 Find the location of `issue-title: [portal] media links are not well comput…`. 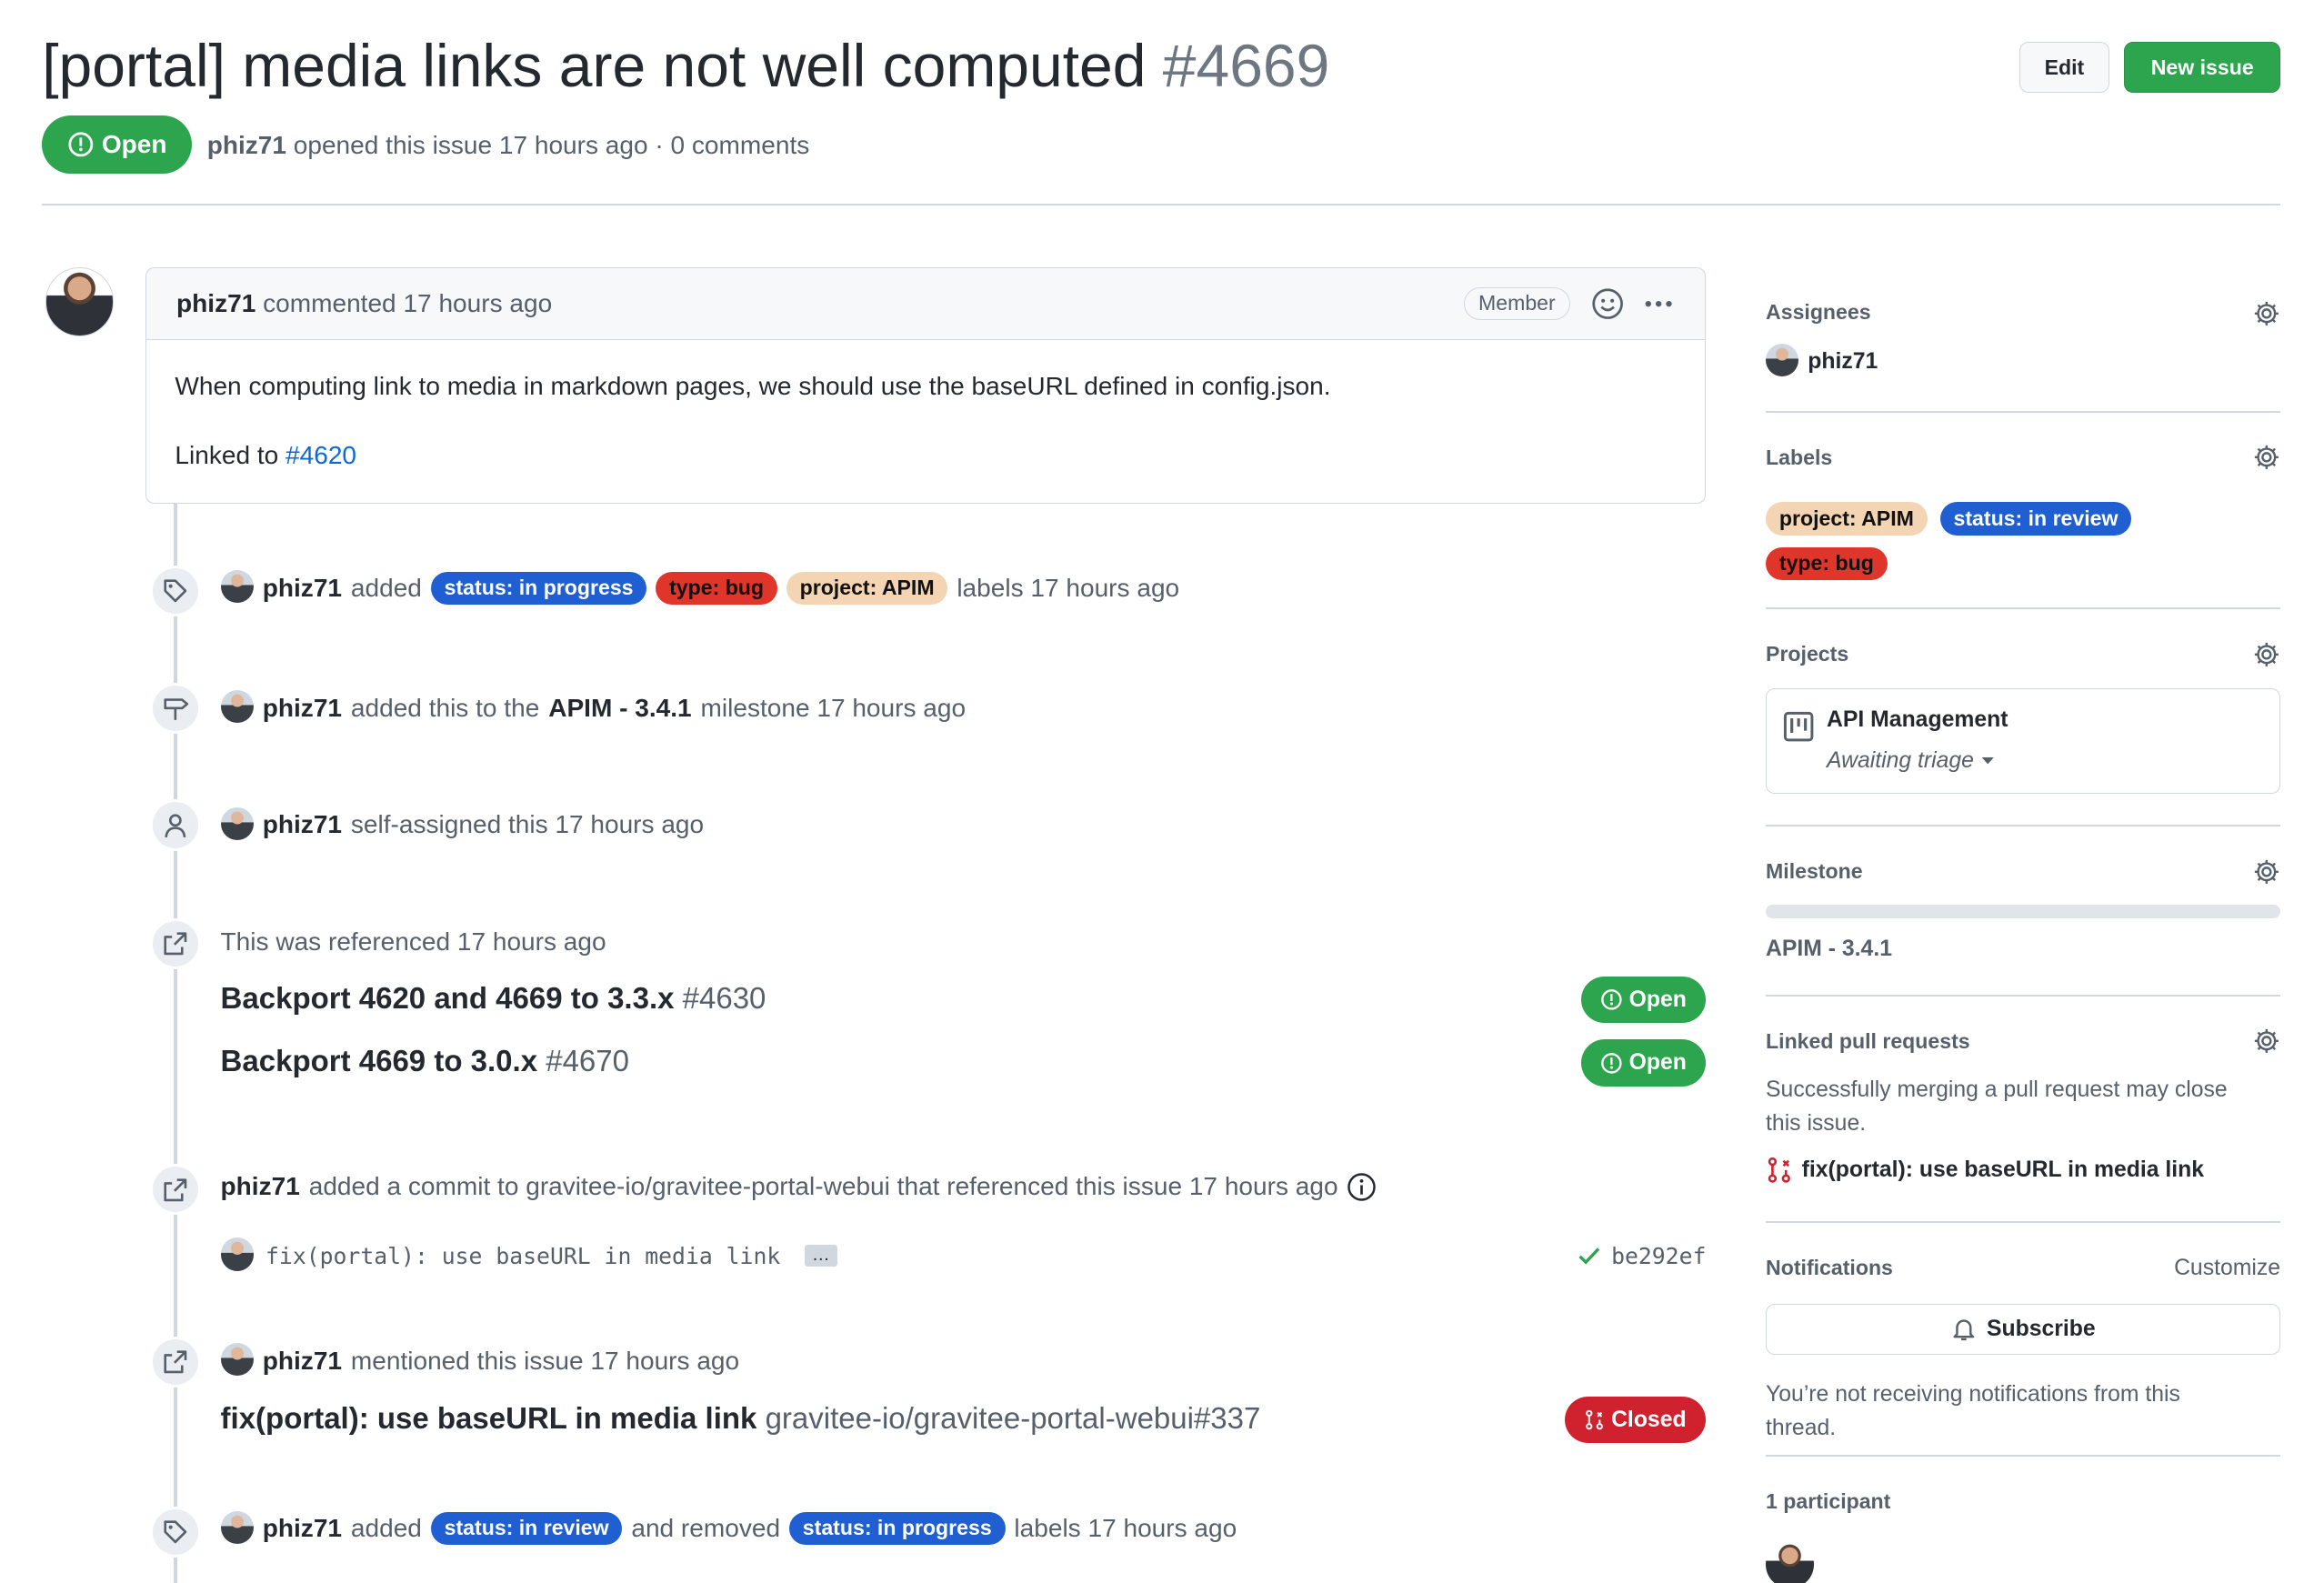

issue-title: [portal] media links are not well comput… is located at coordinates (594, 65).